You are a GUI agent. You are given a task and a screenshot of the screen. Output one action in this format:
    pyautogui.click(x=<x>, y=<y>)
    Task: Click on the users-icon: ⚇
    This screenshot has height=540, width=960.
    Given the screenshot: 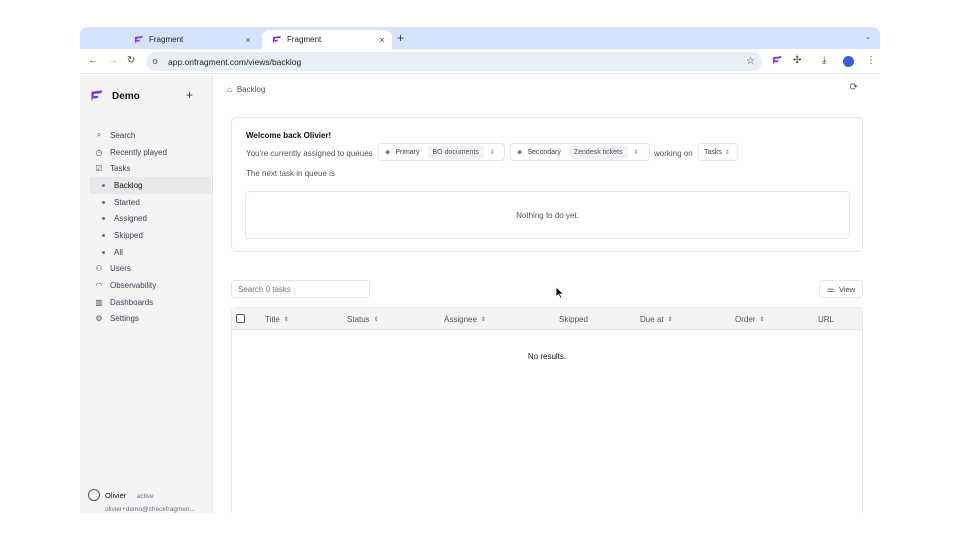 What is the action you would take?
    pyautogui.click(x=99, y=269)
    